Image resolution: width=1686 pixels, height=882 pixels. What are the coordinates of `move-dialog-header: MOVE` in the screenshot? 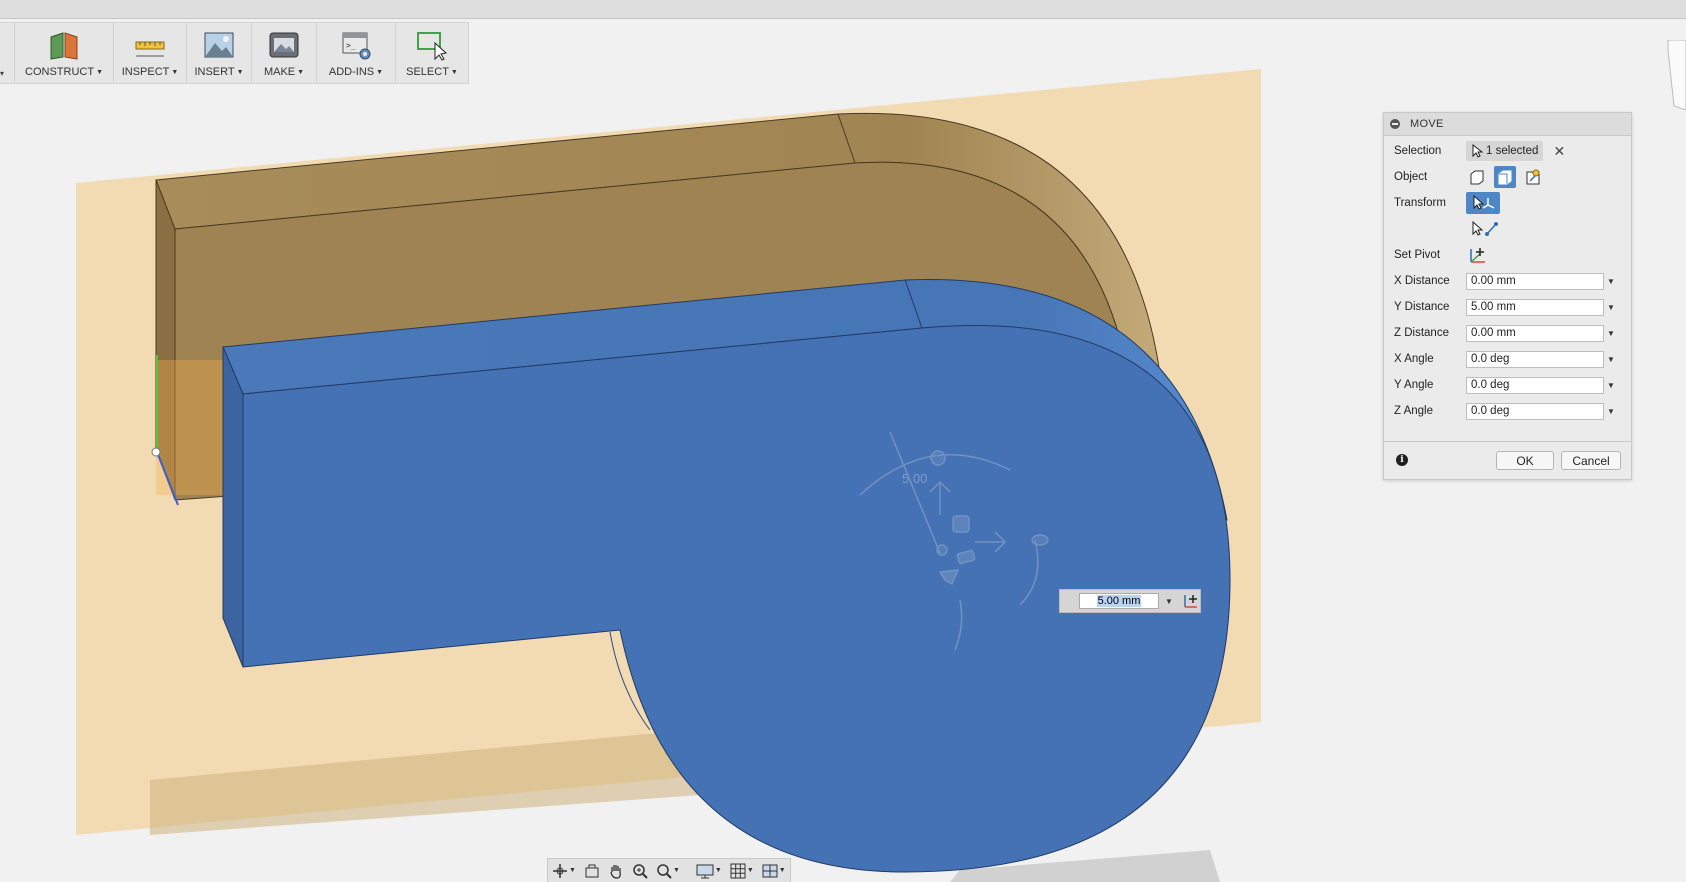 It's located at (1507, 124).